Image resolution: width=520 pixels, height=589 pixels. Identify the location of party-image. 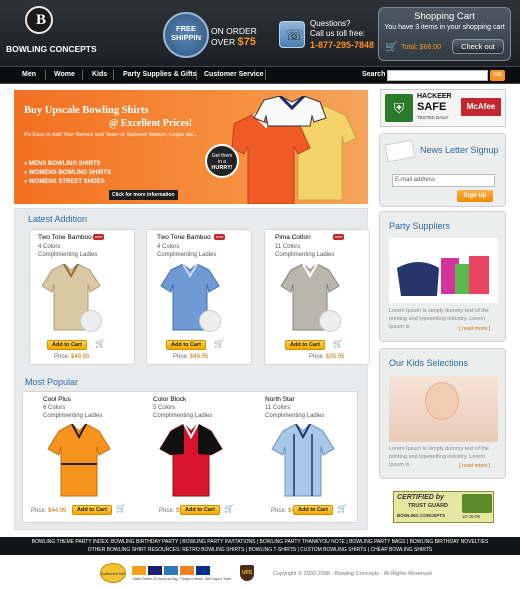
(443, 270).